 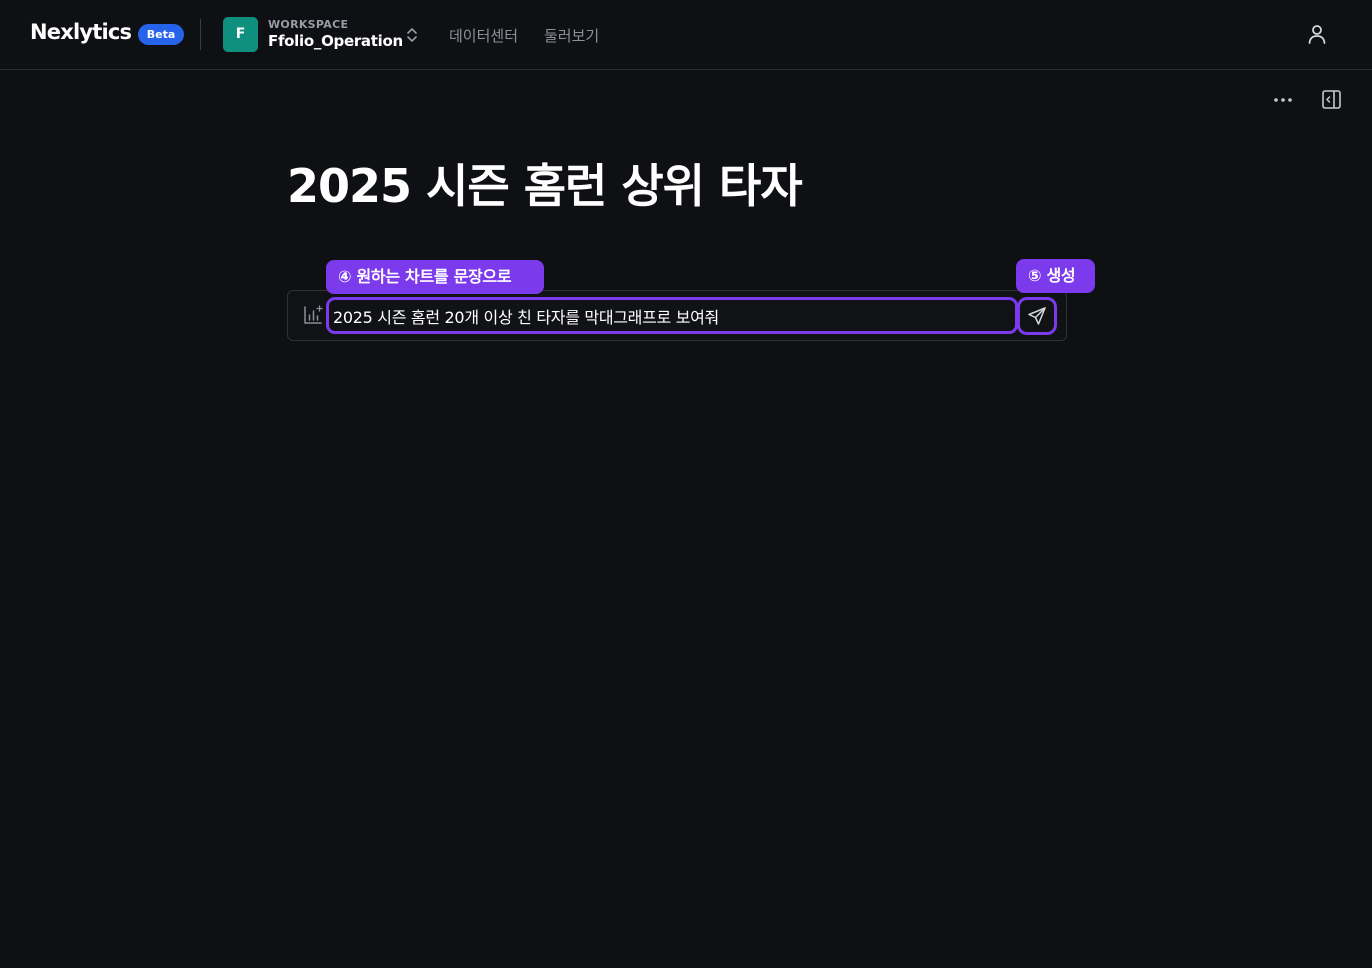 I want to click on chart-prompt-input, so click(x=672, y=315).